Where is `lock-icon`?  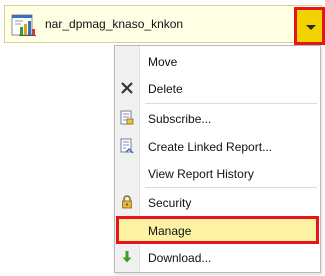 lock-icon is located at coordinates (127, 202).